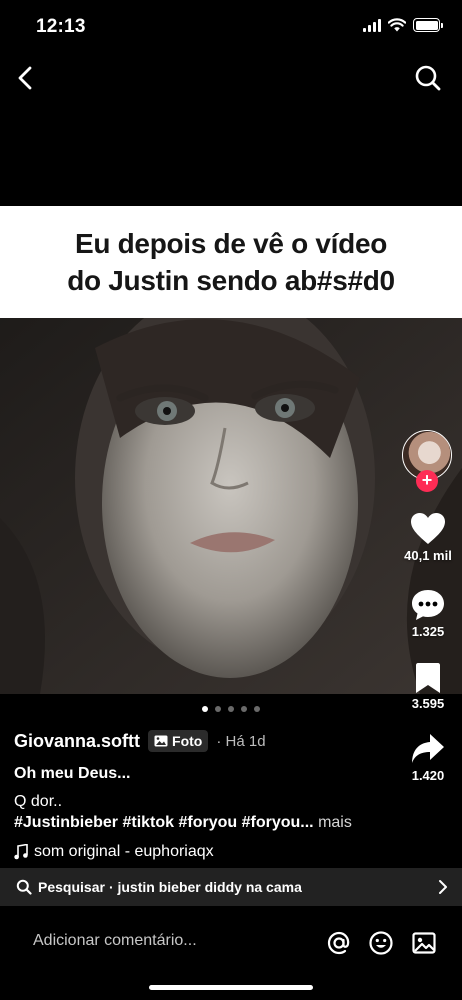 The image size is (462, 1000). I want to click on comment-button: 1.325, so click(428, 613).